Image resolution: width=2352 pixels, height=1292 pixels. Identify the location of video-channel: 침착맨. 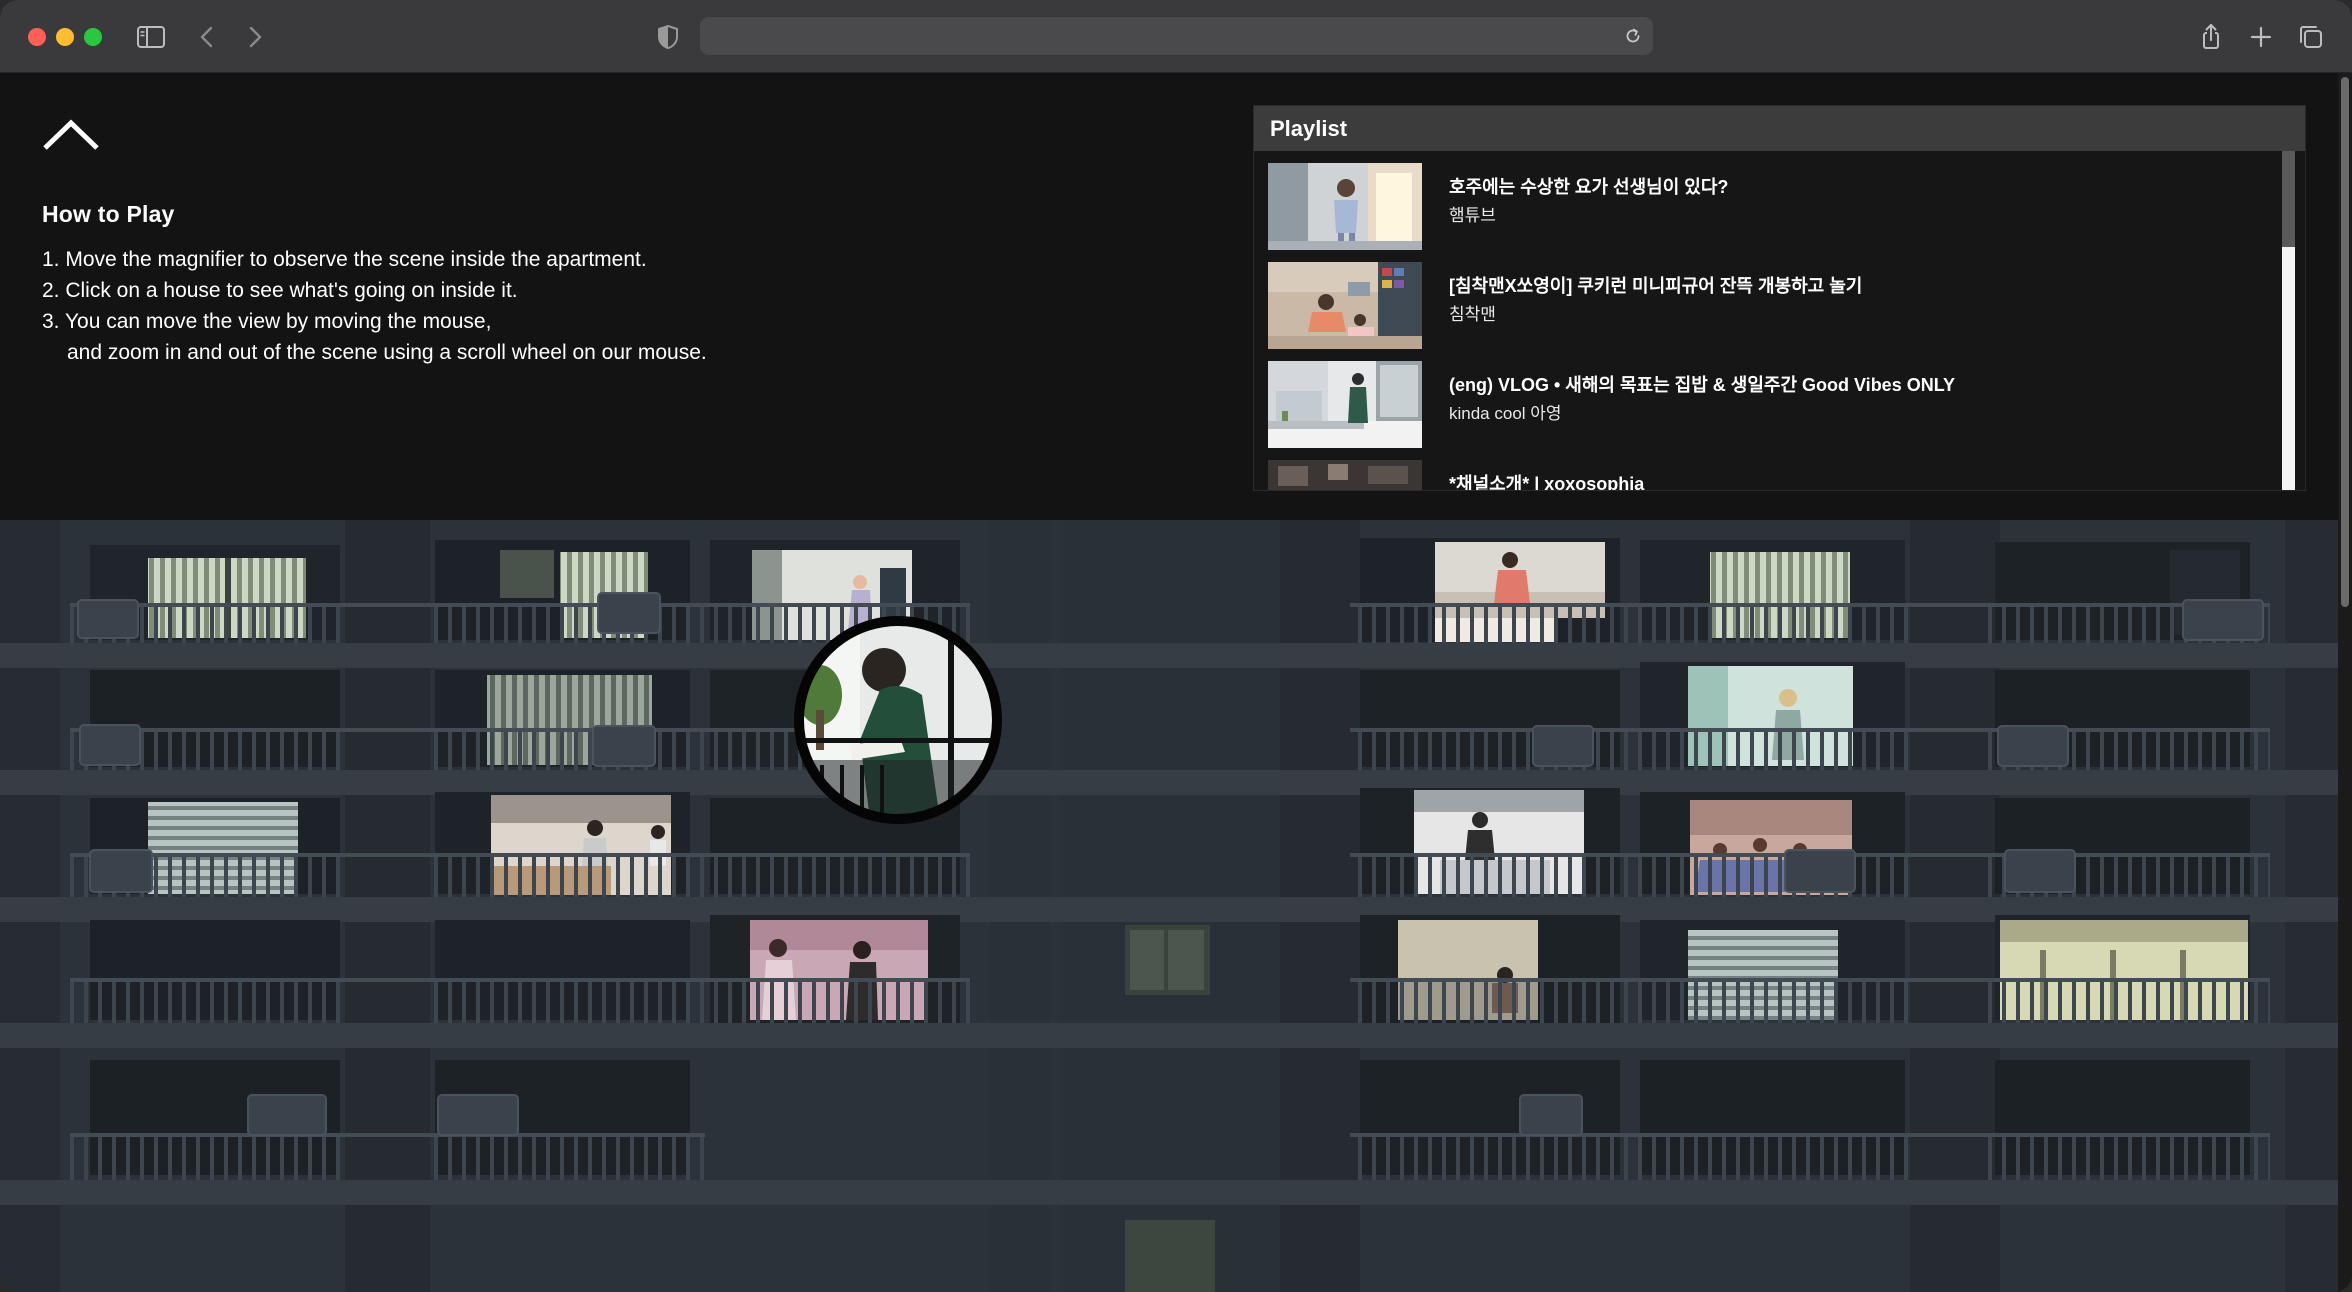
(1472, 314).